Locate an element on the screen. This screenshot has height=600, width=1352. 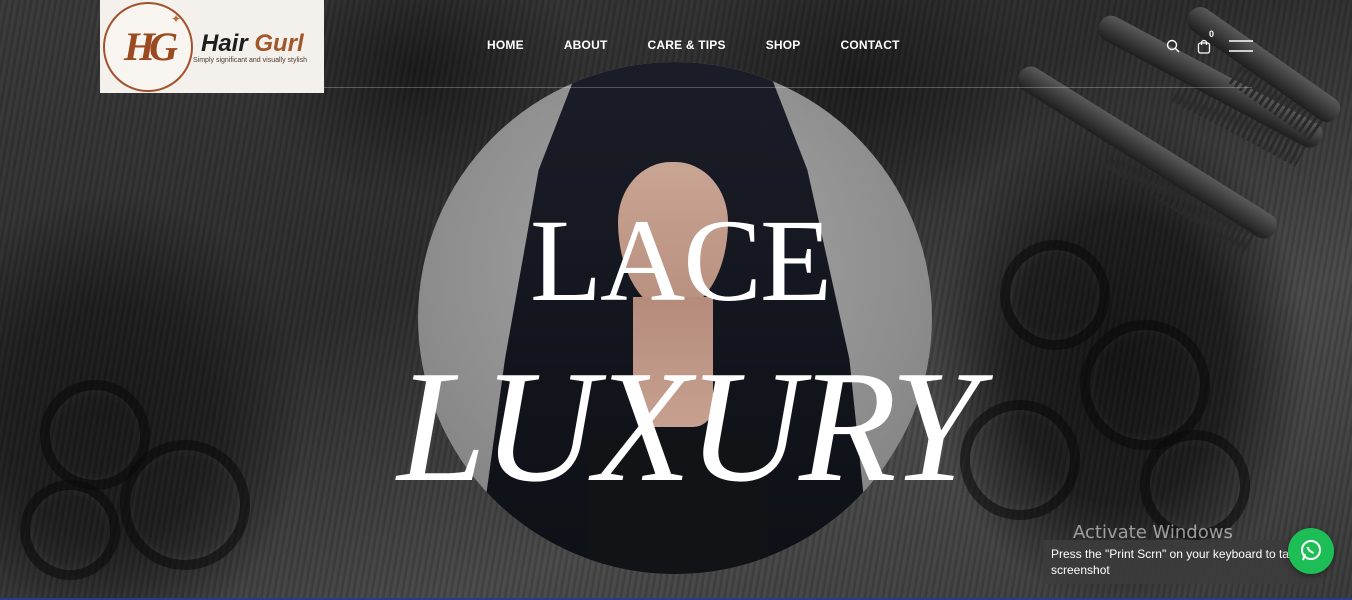
logo-mark: HG ✦ is located at coordinates (148, 46).